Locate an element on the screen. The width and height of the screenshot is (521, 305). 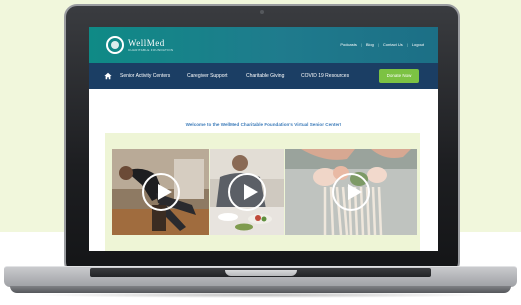
top-link-blog: Blog is located at coordinates (370, 44).